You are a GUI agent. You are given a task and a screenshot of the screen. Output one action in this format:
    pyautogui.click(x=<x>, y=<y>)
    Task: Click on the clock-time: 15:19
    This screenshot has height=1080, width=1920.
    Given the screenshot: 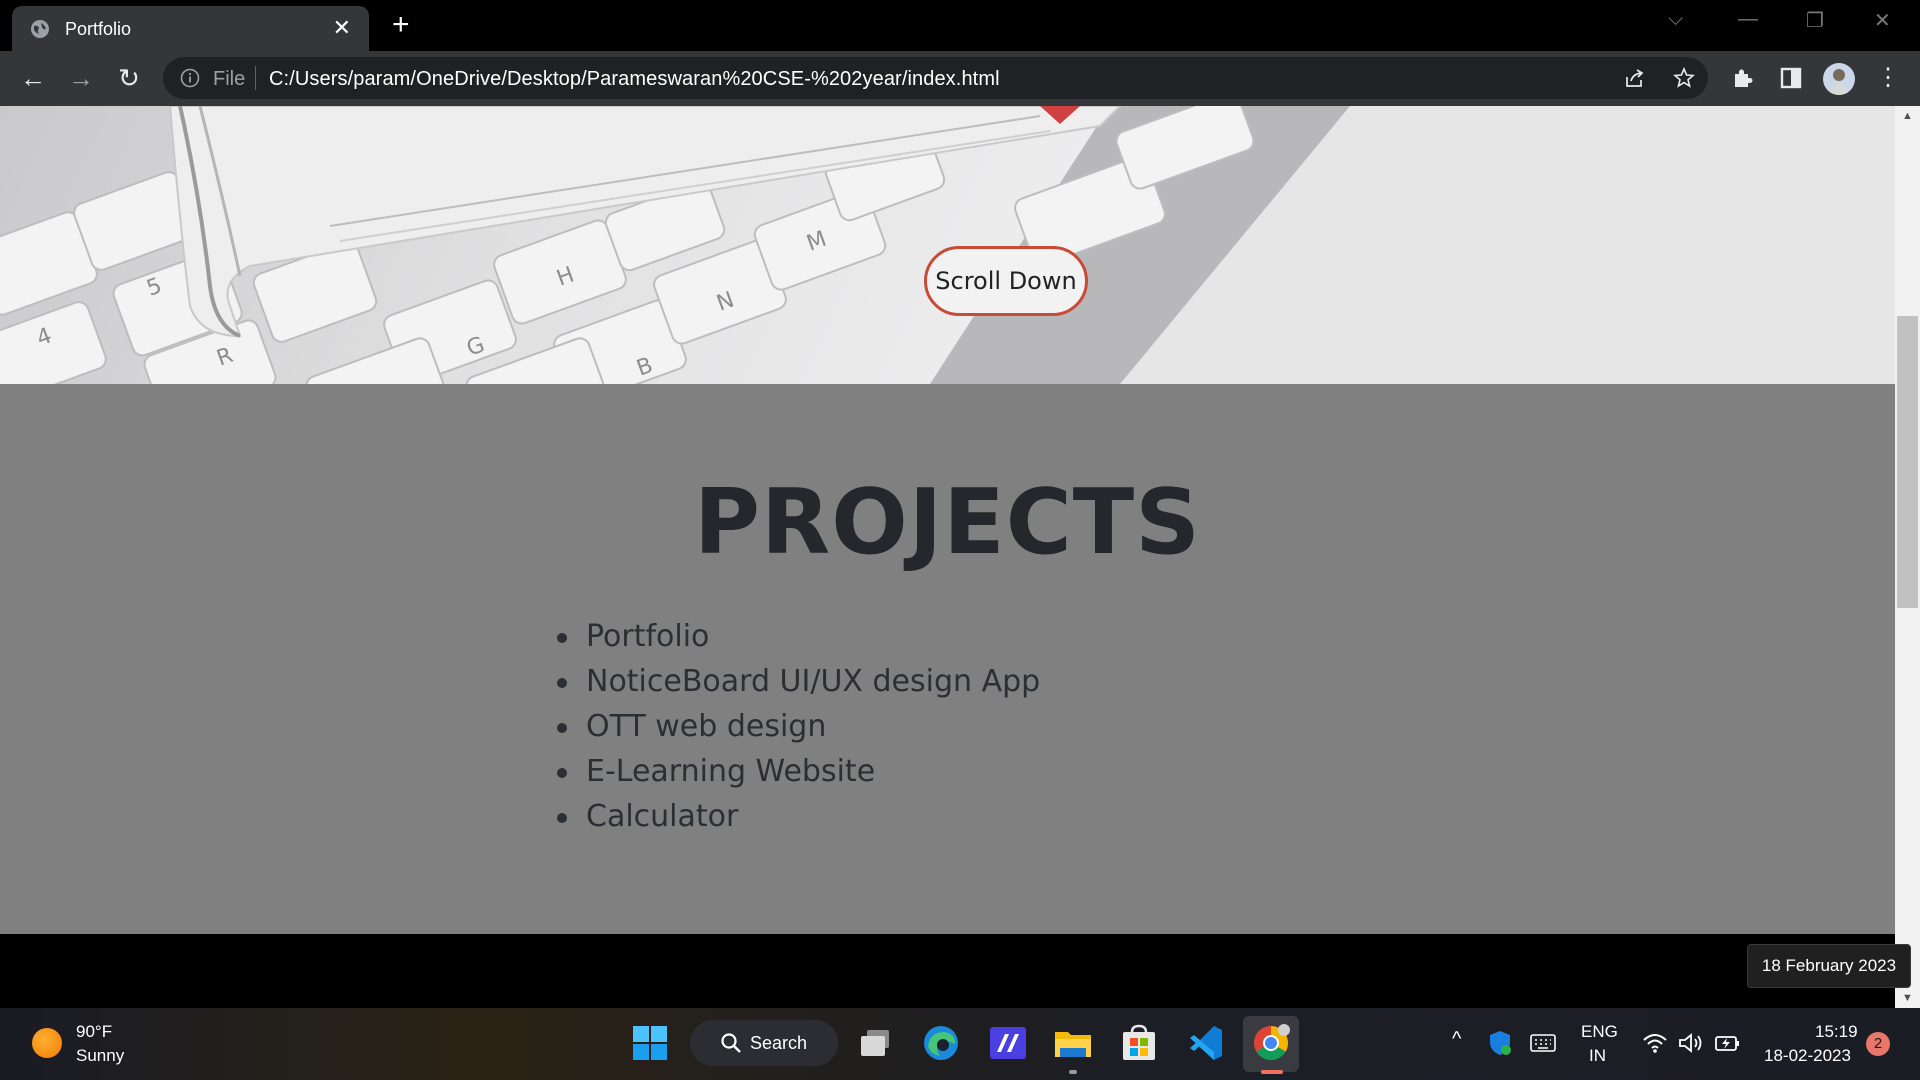 What is the action you would take?
    pyautogui.click(x=1836, y=1031)
    